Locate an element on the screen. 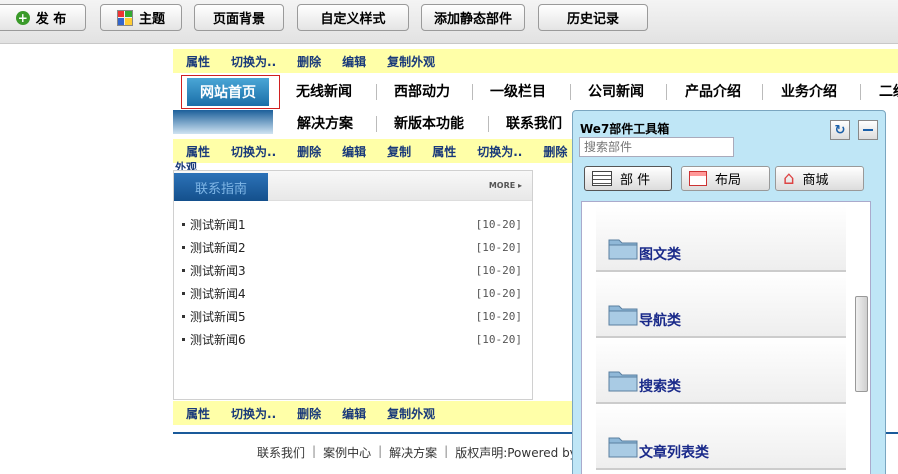 The image size is (898, 474). news-box-title: 联系指南 is located at coordinates (221, 187).